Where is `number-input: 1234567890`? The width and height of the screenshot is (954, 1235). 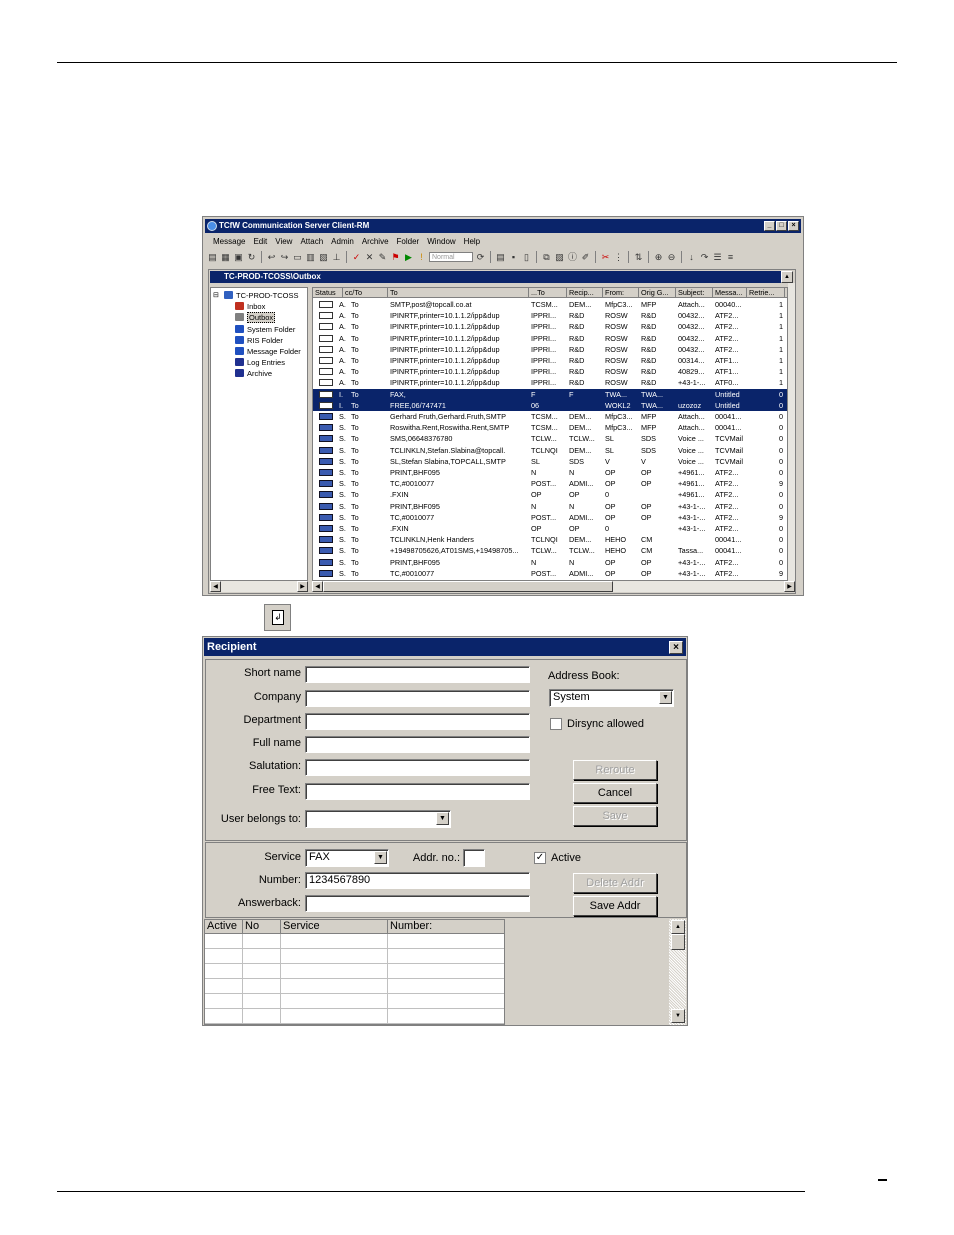
number-input: 1234567890 is located at coordinates (417, 880).